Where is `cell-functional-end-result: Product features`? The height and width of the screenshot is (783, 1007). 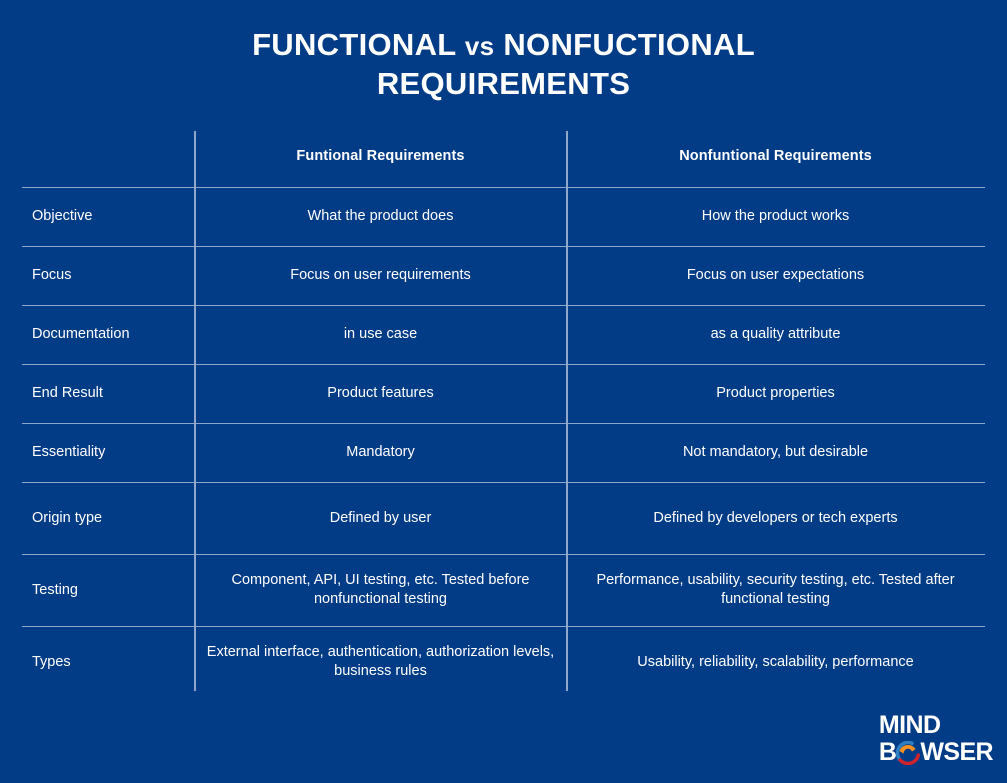
cell-functional-end-result: Product features is located at coordinates (380, 393).